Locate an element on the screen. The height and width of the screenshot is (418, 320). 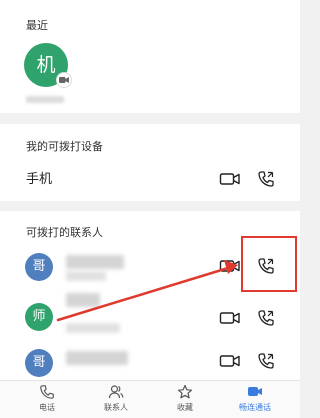
star-icon is located at coordinates (185, 391).